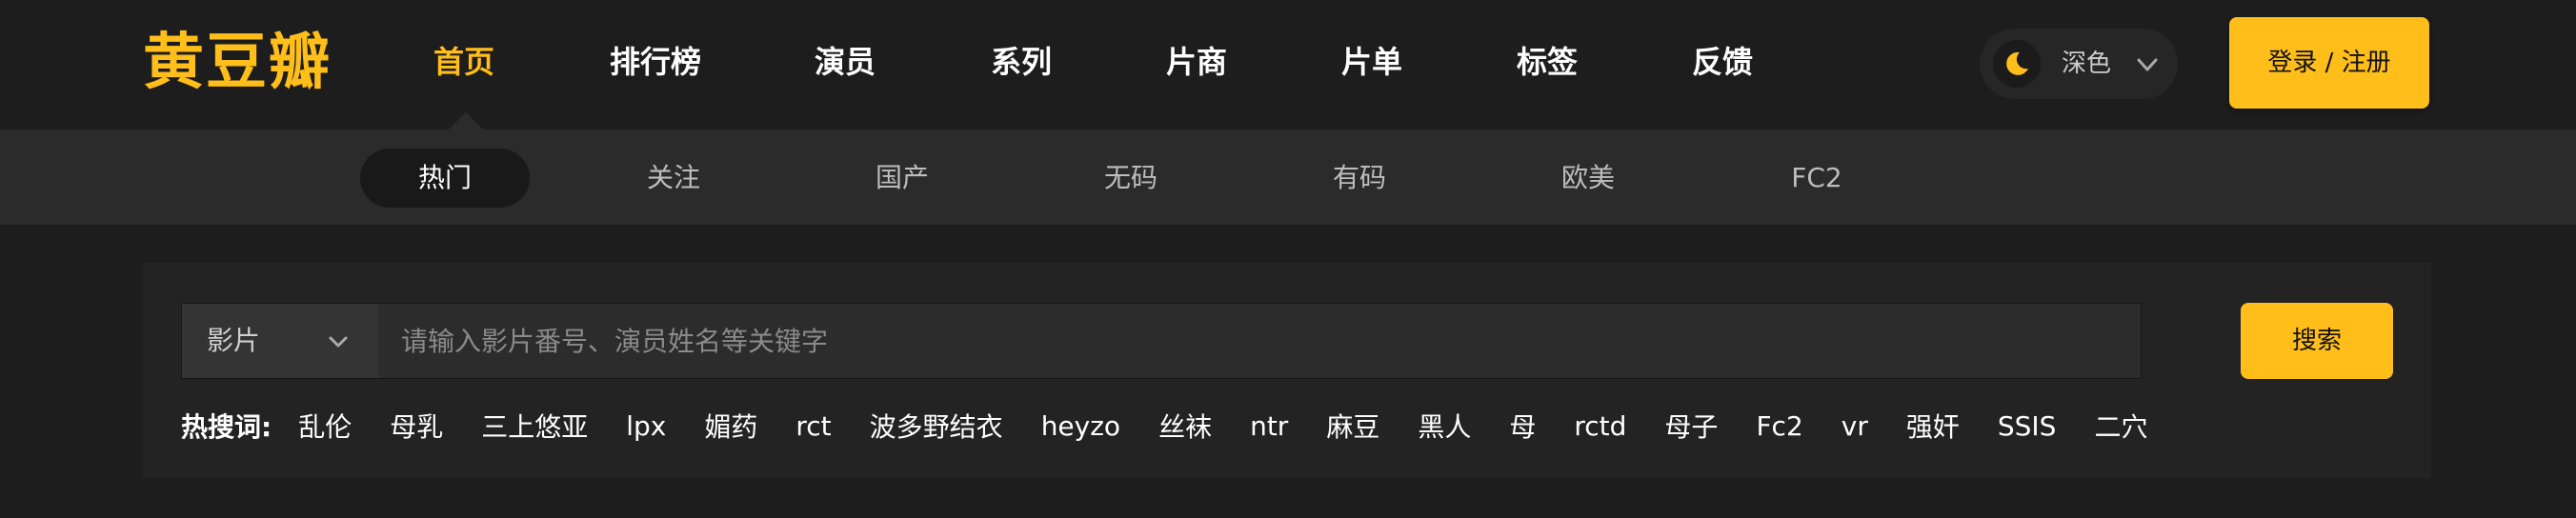 This screenshot has height=518, width=2576. What do you see at coordinates (1933, 426) in the screenshot?
I see `hot-search-tag: 强奸` at bounding box center [1933, 426].